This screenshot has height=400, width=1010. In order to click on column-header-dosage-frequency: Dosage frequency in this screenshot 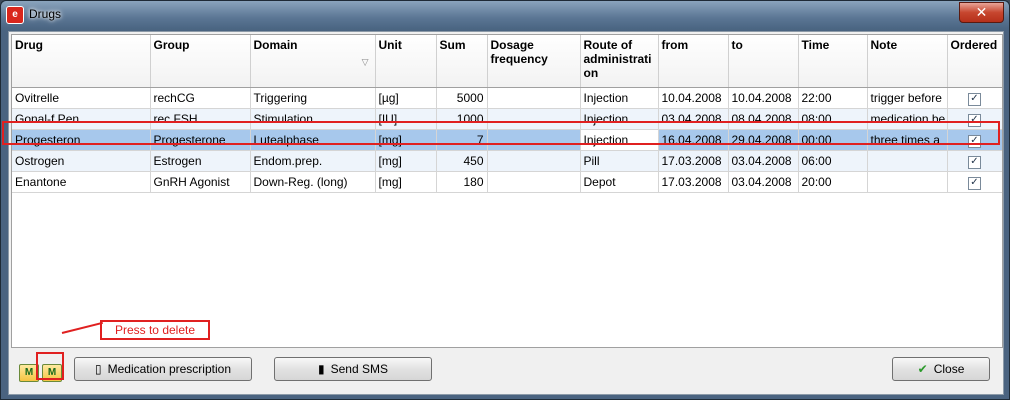, I will do `click(534, 61)`.